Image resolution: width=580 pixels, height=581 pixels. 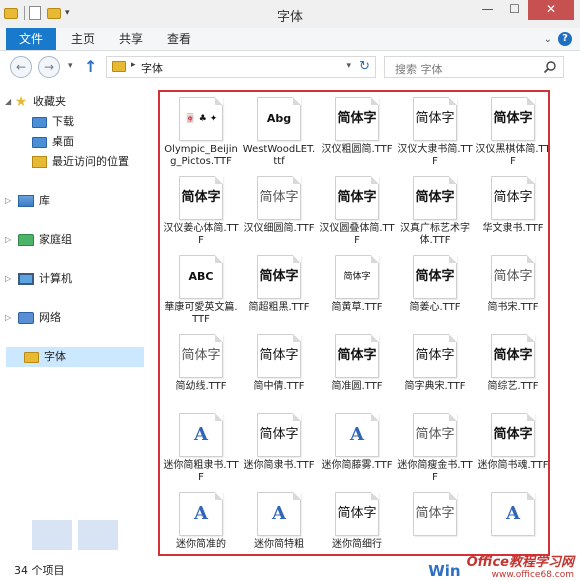 I want to click on minimize-button: —, so click(x=487, y=10).